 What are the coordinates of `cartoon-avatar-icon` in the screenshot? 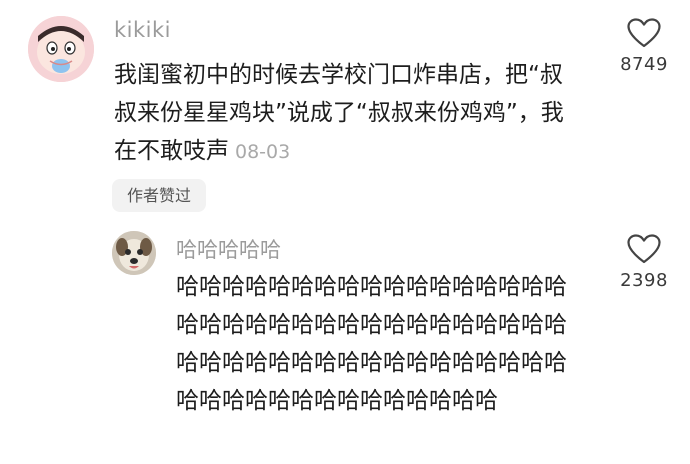 It's located at (61, 49).